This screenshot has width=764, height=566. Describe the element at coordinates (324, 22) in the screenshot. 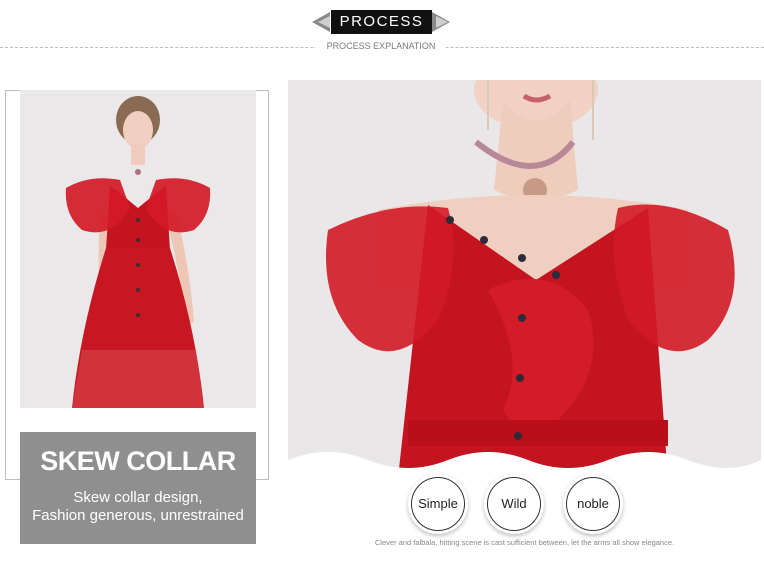

I see `header-left-ribbon-inner` at that location.